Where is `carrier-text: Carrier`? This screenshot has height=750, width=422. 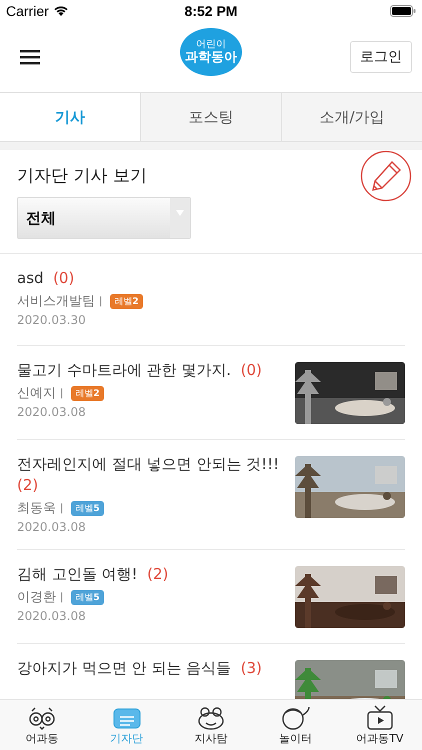 carrier-text: Carrier is located at coordinates (27, 11).